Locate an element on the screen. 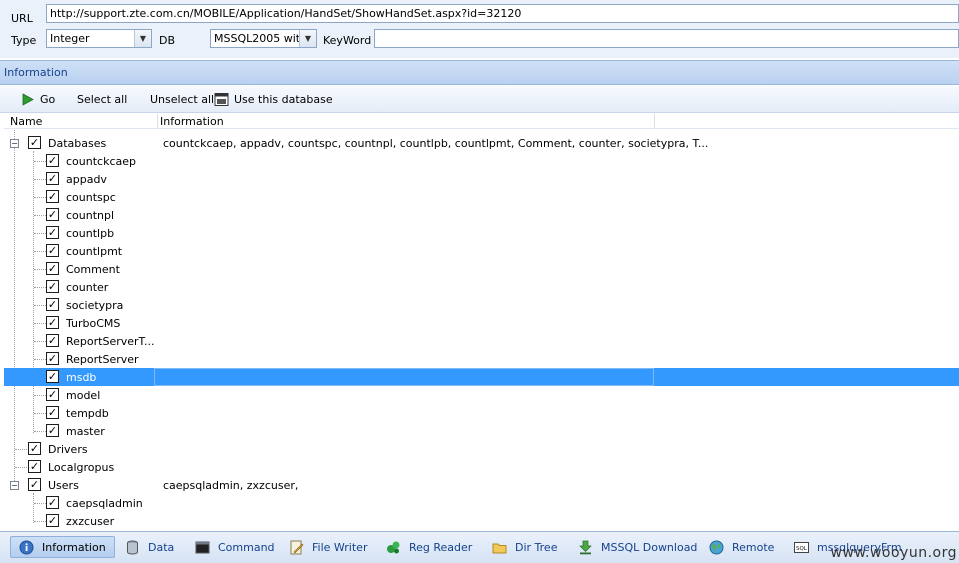  type-select-value: Integer is located at coordinates (70, 38).